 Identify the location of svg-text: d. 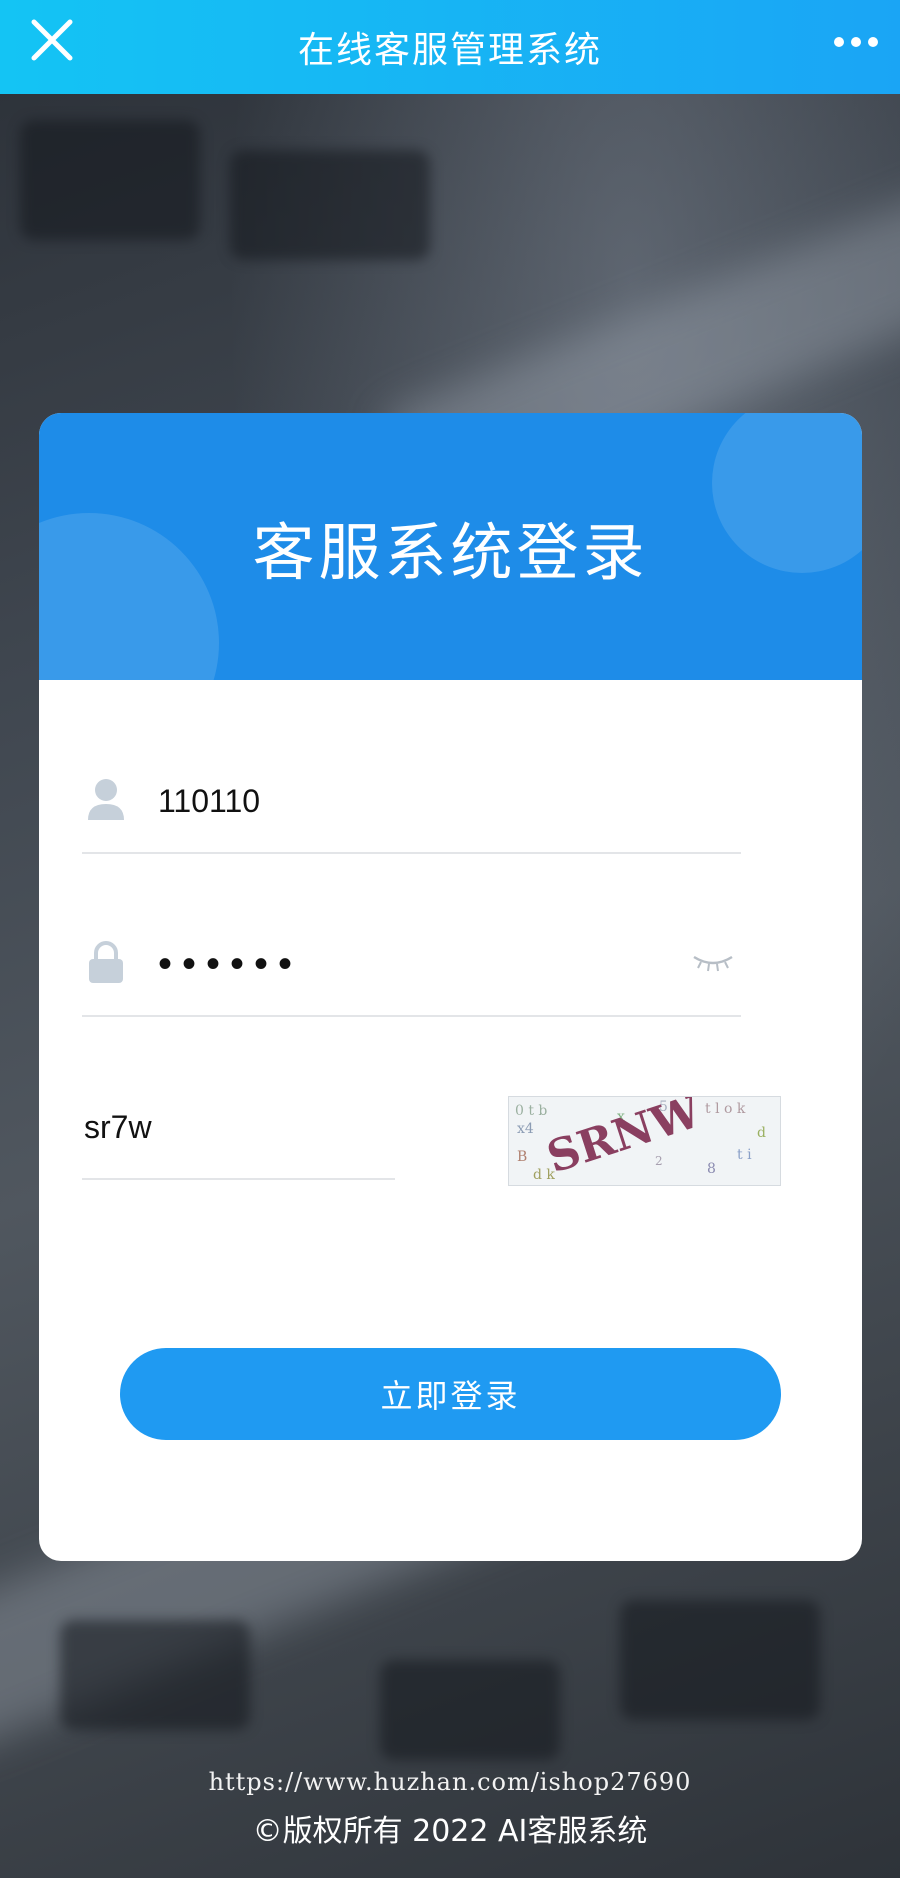
(761, 1133).